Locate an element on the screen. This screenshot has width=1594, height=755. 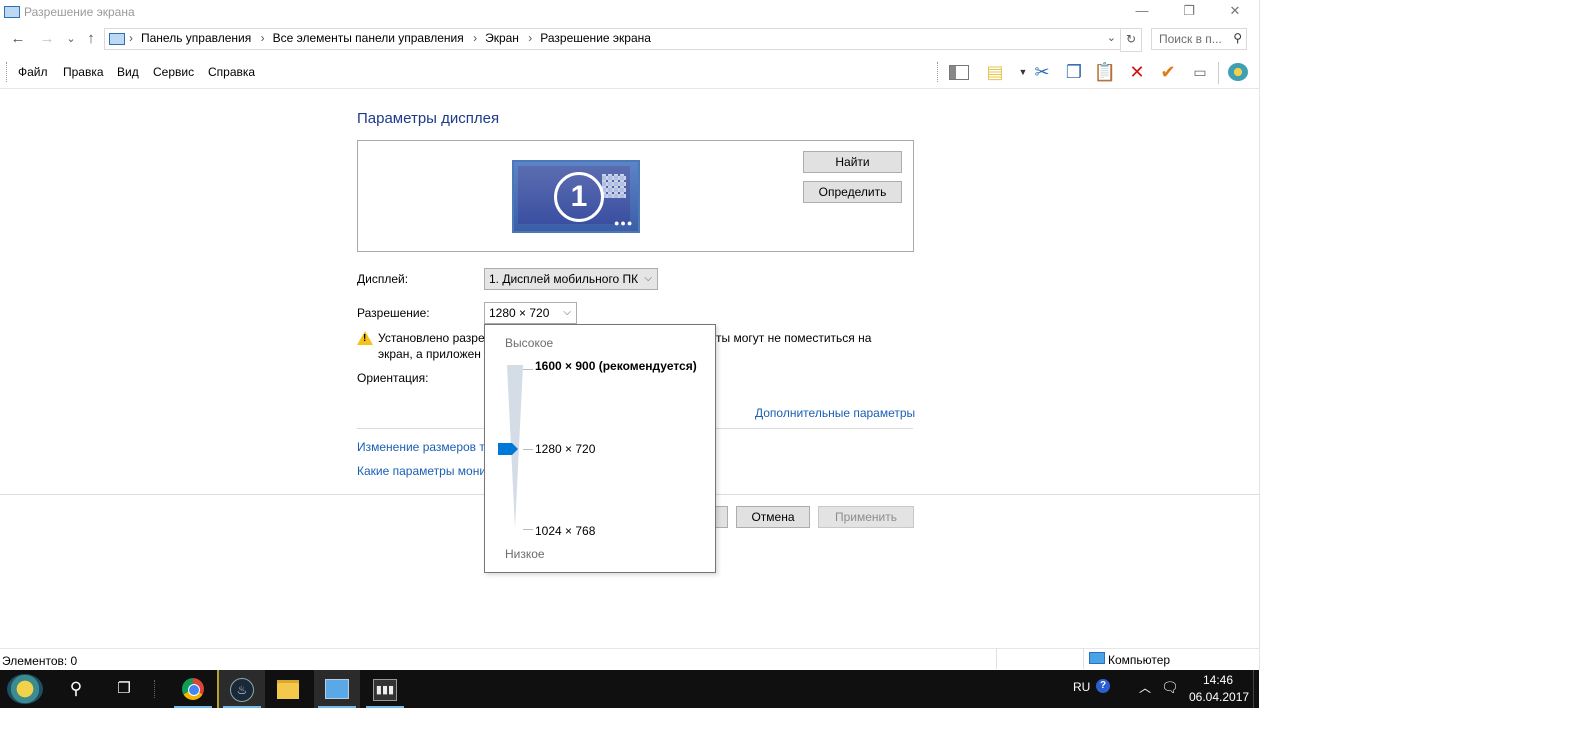
app-icon: ▮▮▮ is located at coordinates (385, 689).